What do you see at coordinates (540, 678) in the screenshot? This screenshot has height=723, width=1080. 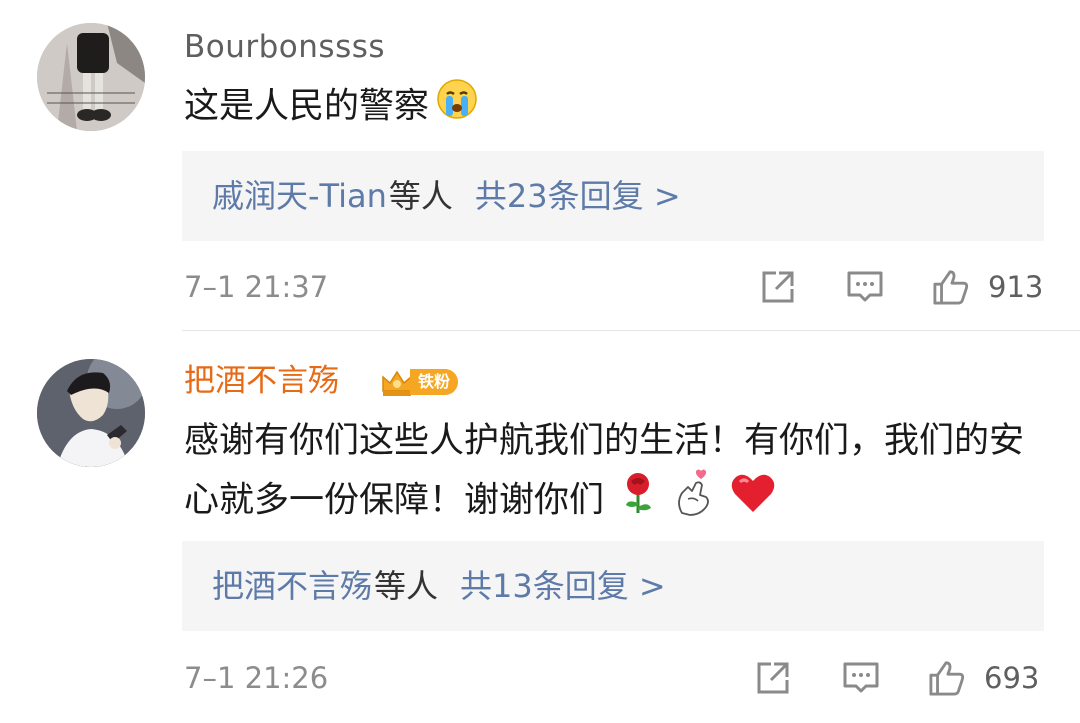 I see `comment-meta: 7–1 21:26 693` at bounding box center [540, 678].